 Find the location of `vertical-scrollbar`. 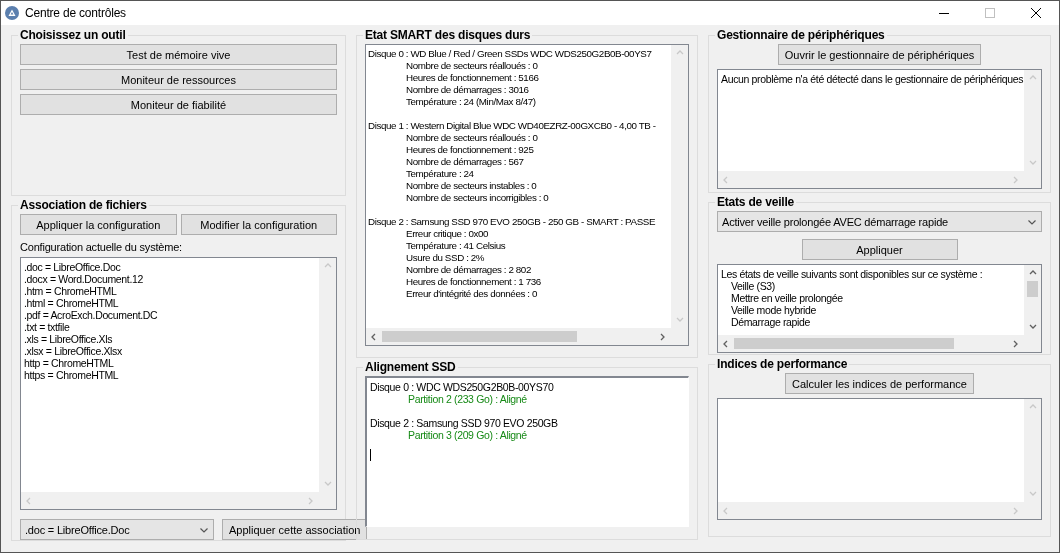

vertical-scrollbar is located at coordinates (1032, 300).